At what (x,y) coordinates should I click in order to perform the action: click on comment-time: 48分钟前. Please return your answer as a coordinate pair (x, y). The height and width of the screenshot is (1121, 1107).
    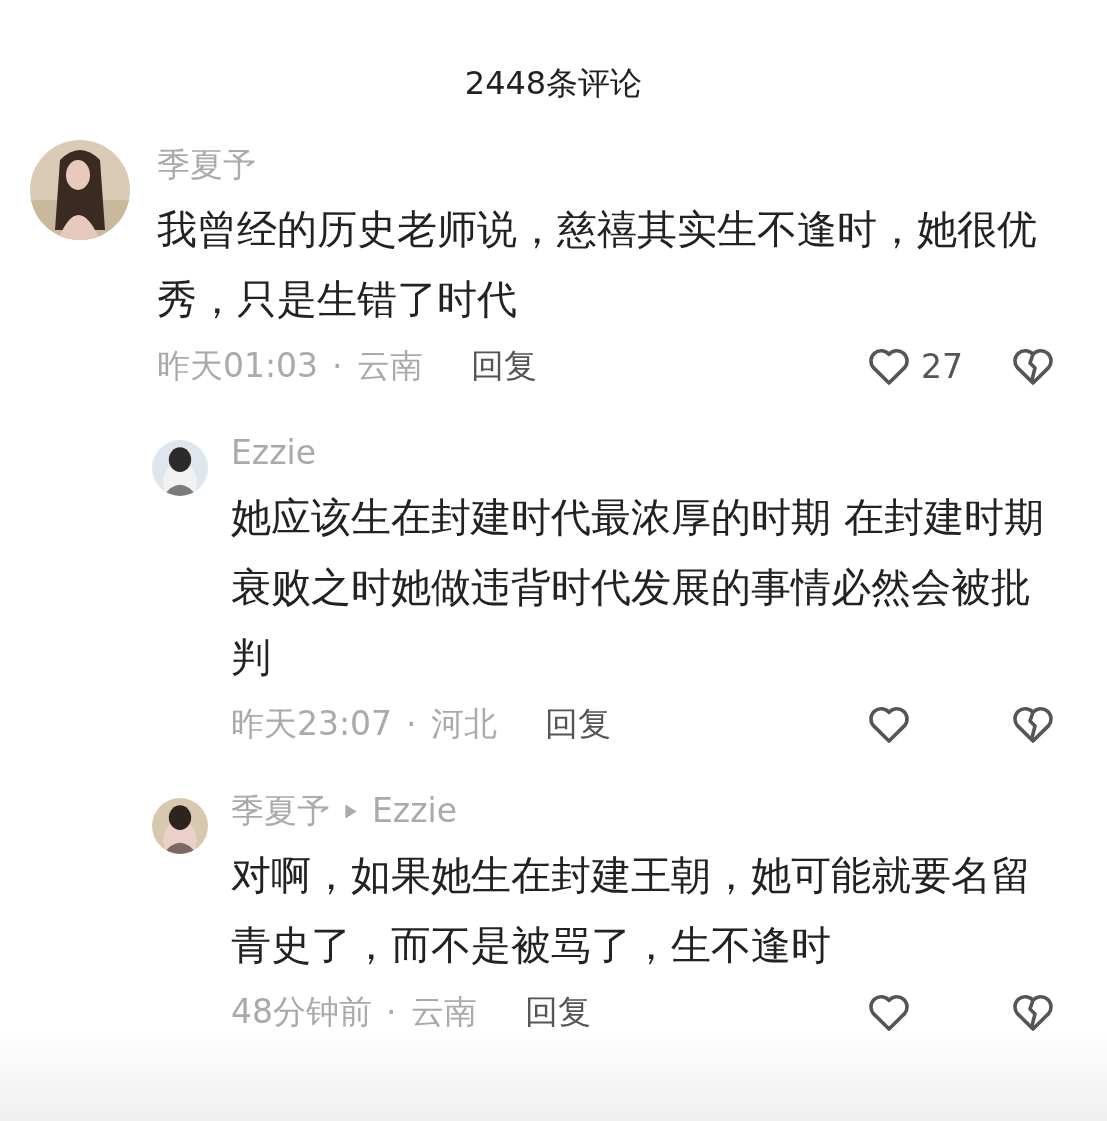
    Looking at the image, I should click on (301, 1011).